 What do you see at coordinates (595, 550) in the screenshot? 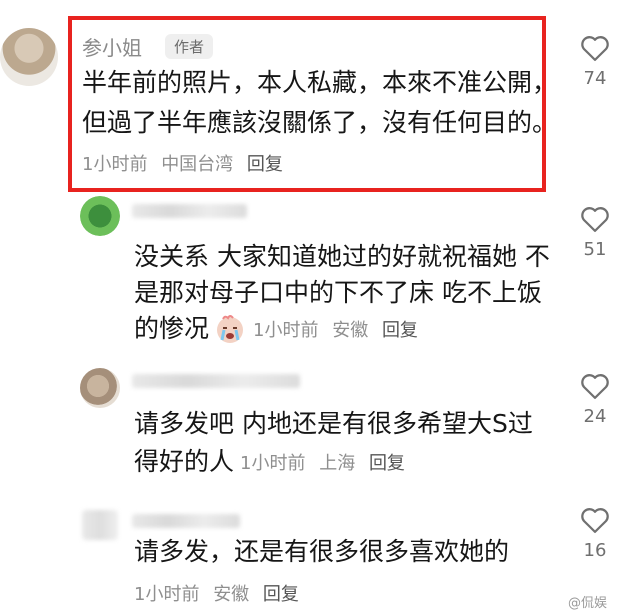
I see `like-count: 16` at bounding box center [595, 550].